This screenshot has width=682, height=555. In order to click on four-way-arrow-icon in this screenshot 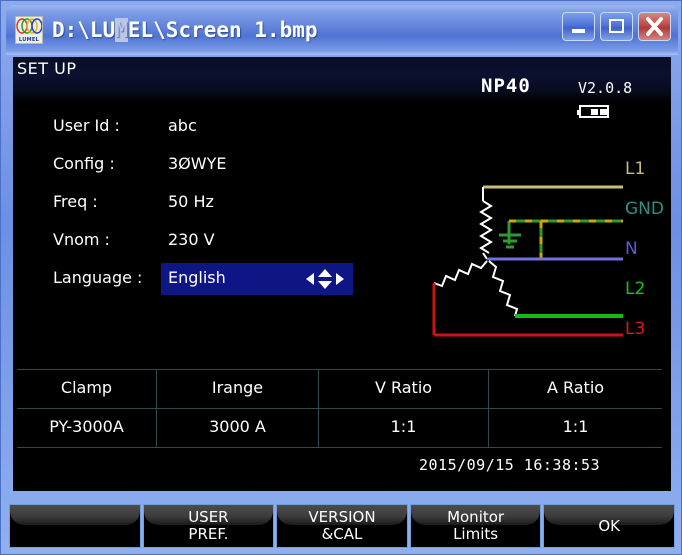, I will do `click(325, 279)`.